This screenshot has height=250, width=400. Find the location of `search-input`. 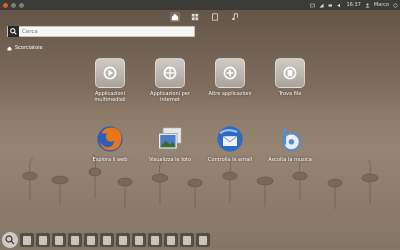

search-input is located at coordinates (107, 31).